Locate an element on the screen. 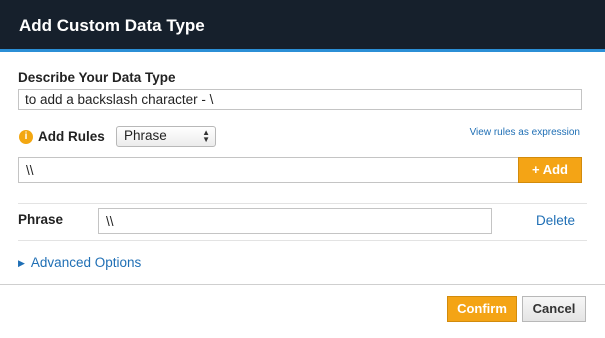 This screenshot has width=605, height=338. dialog-title: Add Custom Data Type is located at coordinates (112, 25).